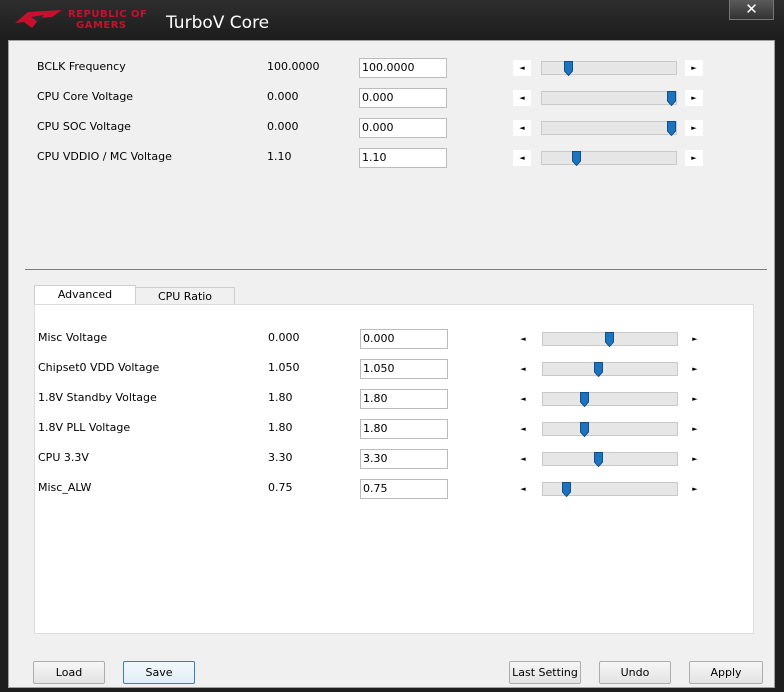 The height and width of the screenshot is (692, 784). What do you see at coordinates (101, 25) in the screenshot?
I see `logo-text-line2: GAMERS` at bounding box center [101, 25].